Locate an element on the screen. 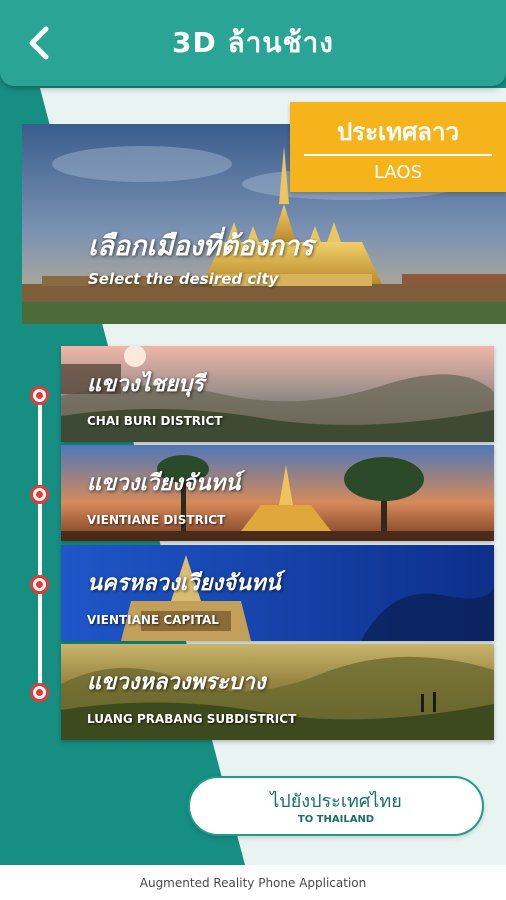 The width and height of the screenshot is (506, 900). district-card-luang-prabang: แขวงหลวงพระบาง LUANG PRABANG SUBDISTRICT is located at coordinates (277, 692).